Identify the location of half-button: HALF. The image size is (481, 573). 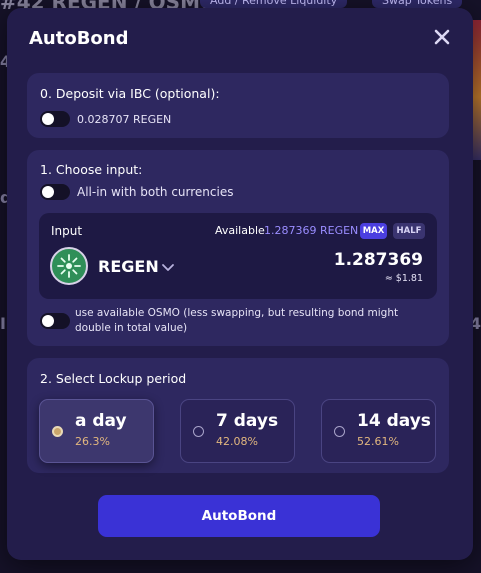
(409, 231).